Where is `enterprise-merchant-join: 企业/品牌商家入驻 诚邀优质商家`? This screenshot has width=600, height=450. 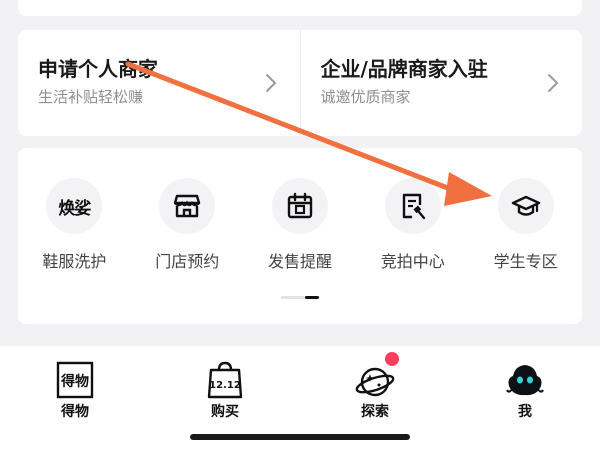
enterprise-merchant-join: 企业/品牌商家入驻 诚邀优质商家 is located at coordinates (441, 83).